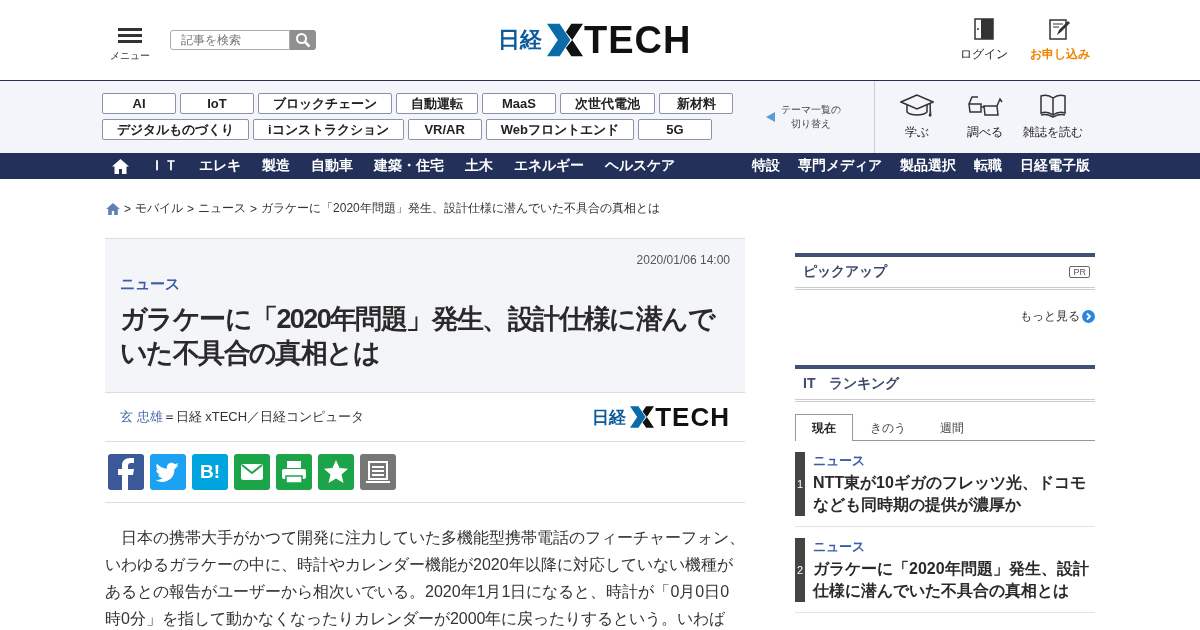  I want to click on nav-link: エネルギー, so click(549, 166).